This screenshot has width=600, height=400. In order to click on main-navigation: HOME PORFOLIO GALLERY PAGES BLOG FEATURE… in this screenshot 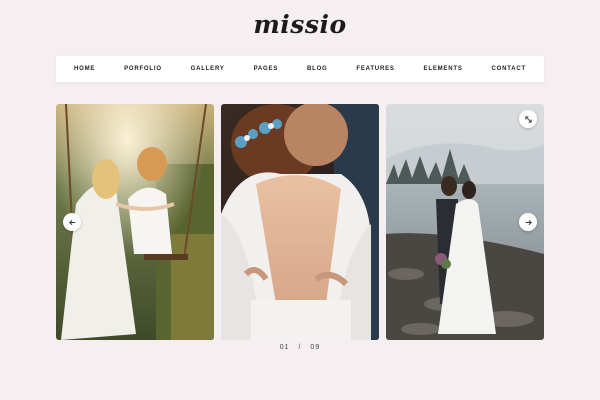, I will do `click(300, 69)`.